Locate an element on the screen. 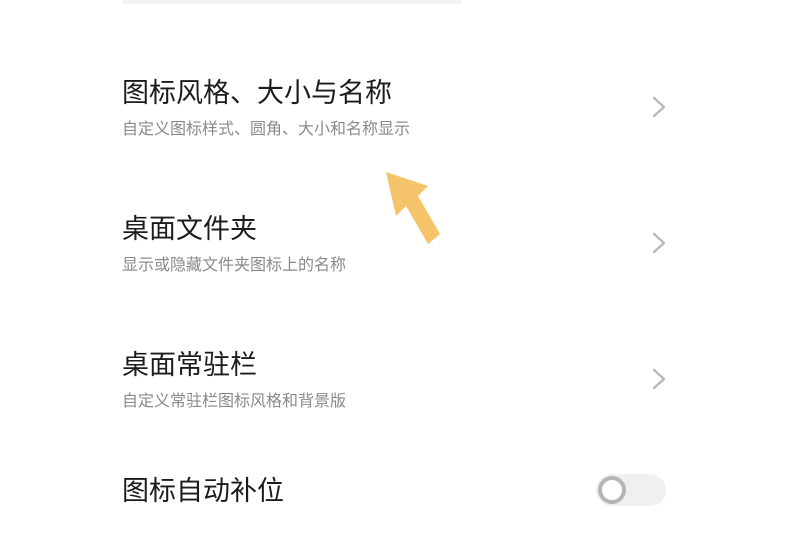  settings-item-title: 桌面常驻栏 is located at coordinates (189, 365).